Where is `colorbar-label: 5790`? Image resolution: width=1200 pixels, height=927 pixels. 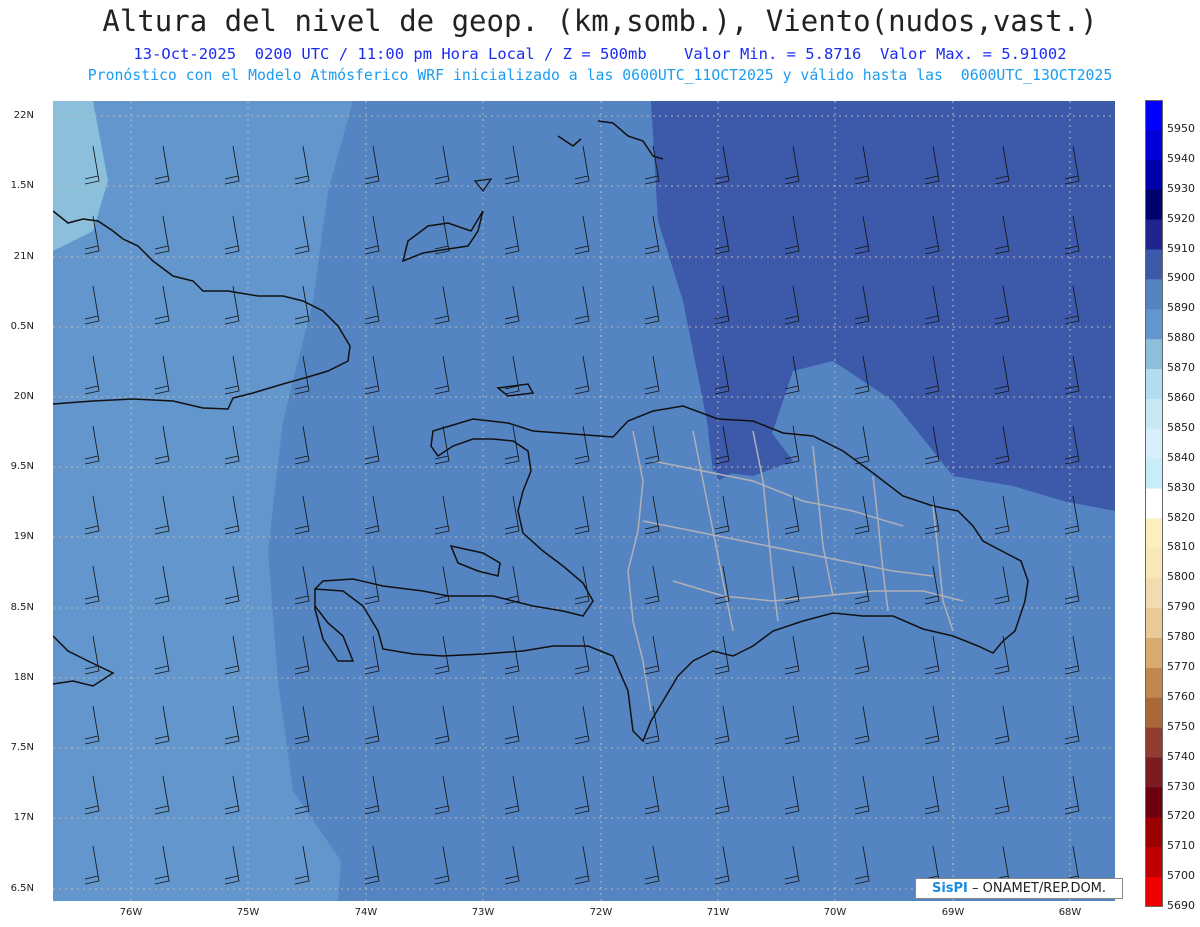
colorbar-label: 5790 is located at coordinates (1181, 607).